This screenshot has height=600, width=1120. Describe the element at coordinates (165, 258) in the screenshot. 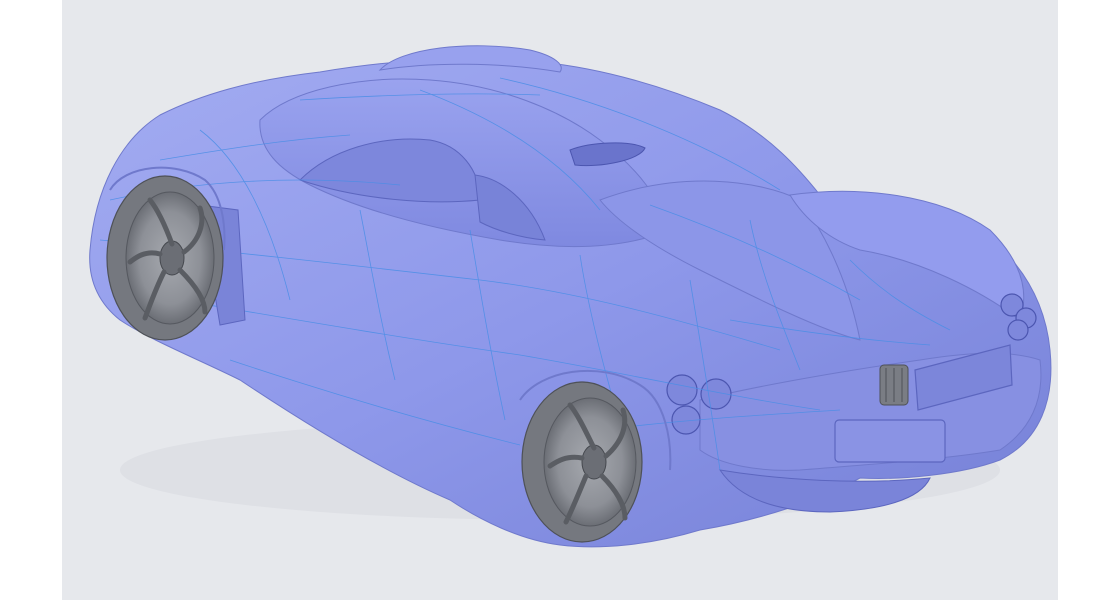

I see `front-wheel` at that location.